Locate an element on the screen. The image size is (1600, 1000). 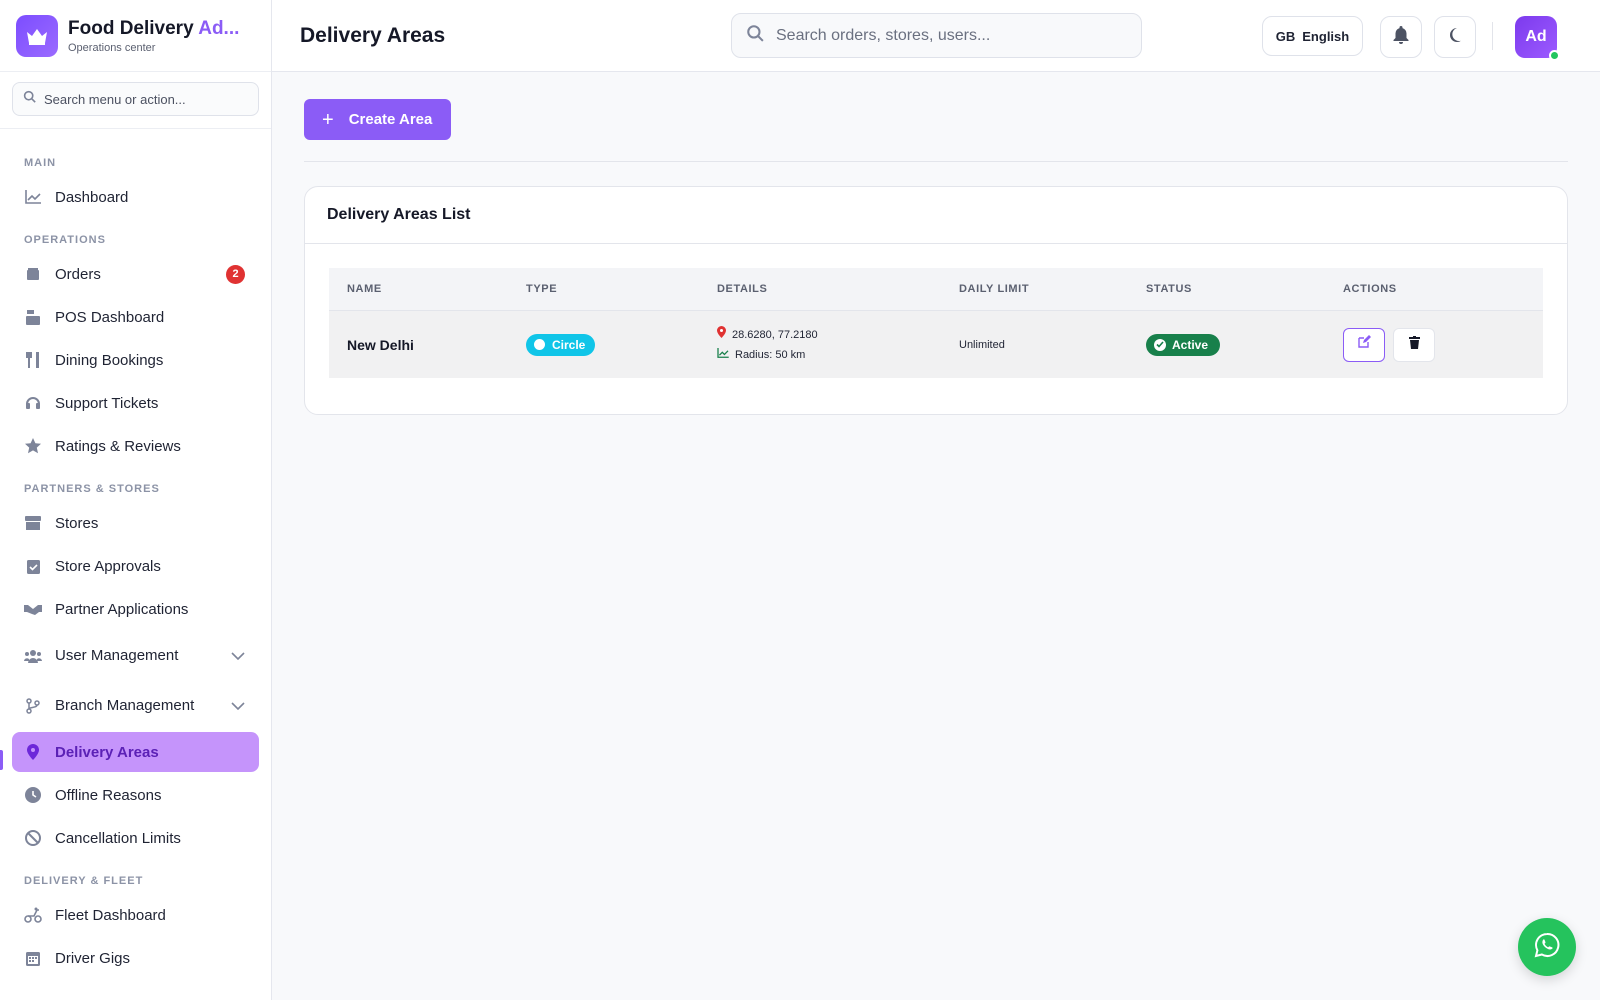
sidebar-item-branch-management: Branch Management is located at coordinates (135, 705).